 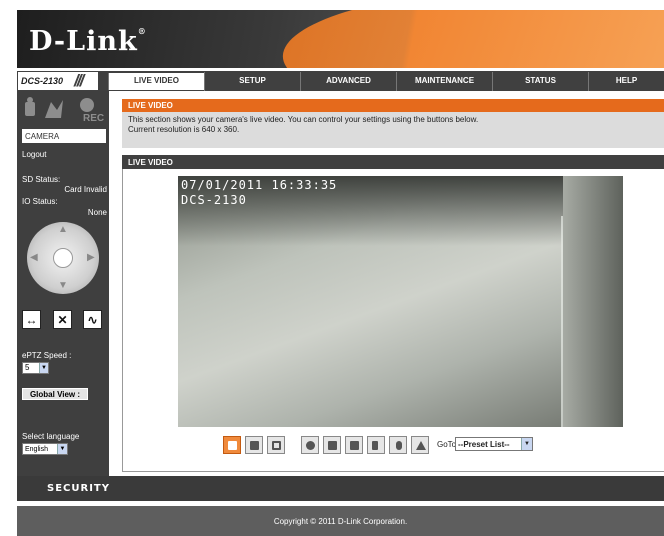 What do you see at coordinates (444, 81) in the screenshot?
I see `tab-maintenance: MAINTENANCE` at bounding box center [444, 81].